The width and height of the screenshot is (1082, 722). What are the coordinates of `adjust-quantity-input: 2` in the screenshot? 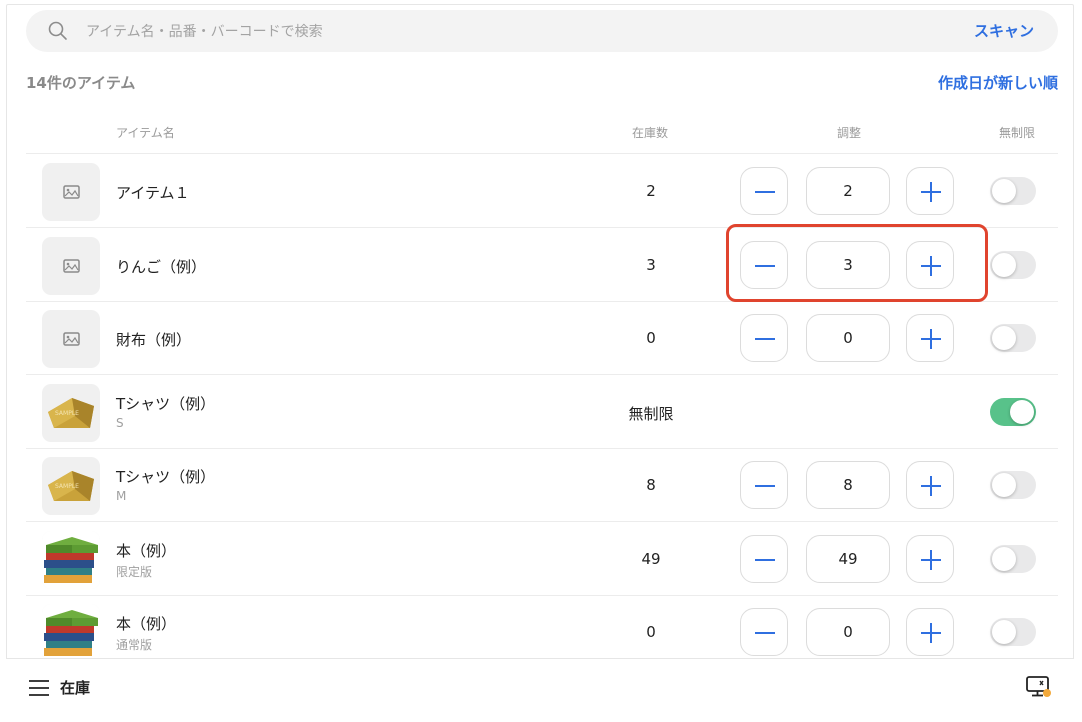 It's located at (848, 191).